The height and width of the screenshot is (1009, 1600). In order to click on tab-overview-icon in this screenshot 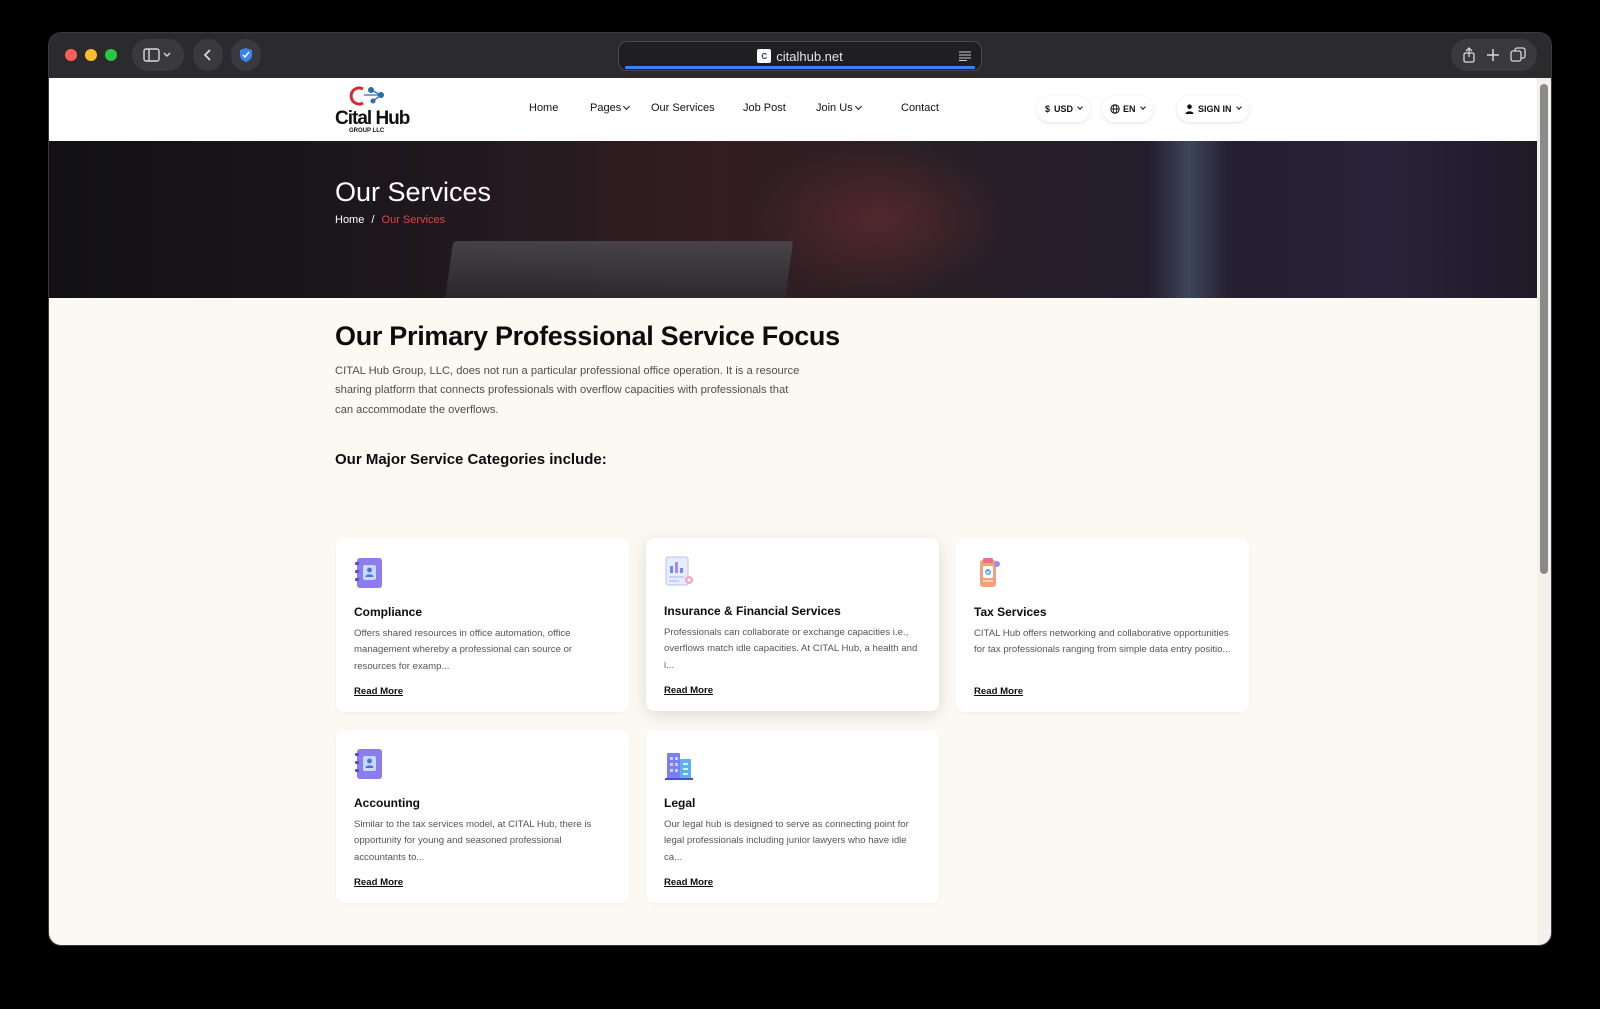, I will do `click(1518, 55)`.